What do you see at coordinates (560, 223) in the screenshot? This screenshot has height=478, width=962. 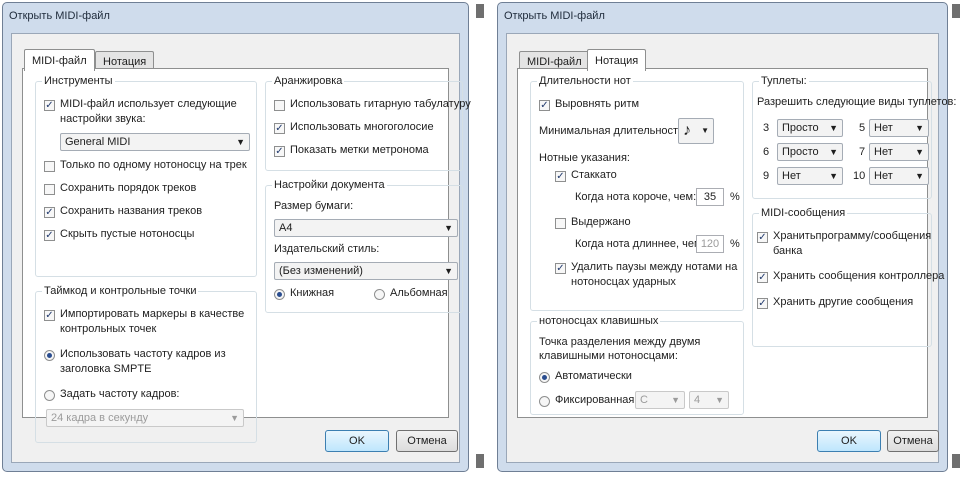 I see `tenuto-checkbox` at bounding box center [560, 223].